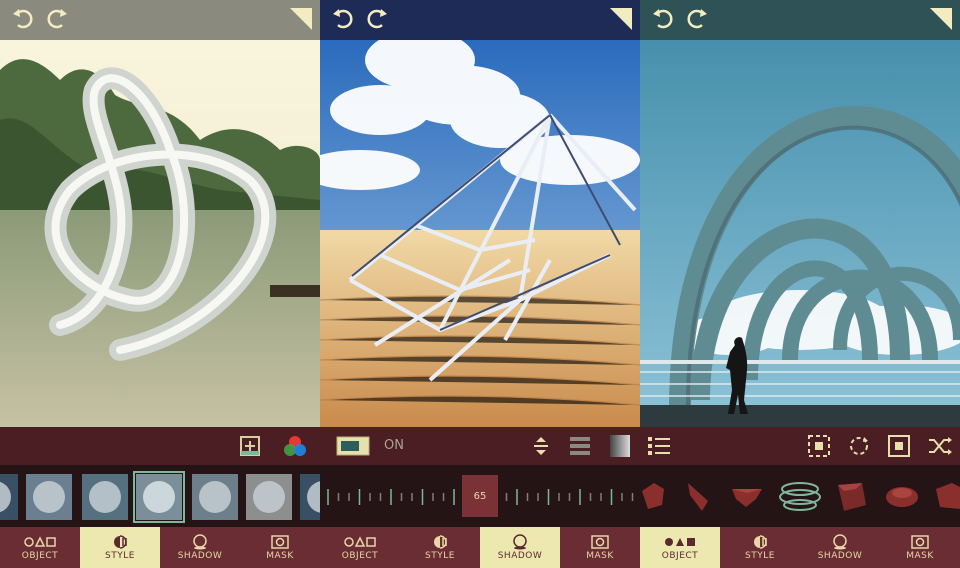 The image size is (960, 568). I want to click on shuffle-icon, so click(940, 448).